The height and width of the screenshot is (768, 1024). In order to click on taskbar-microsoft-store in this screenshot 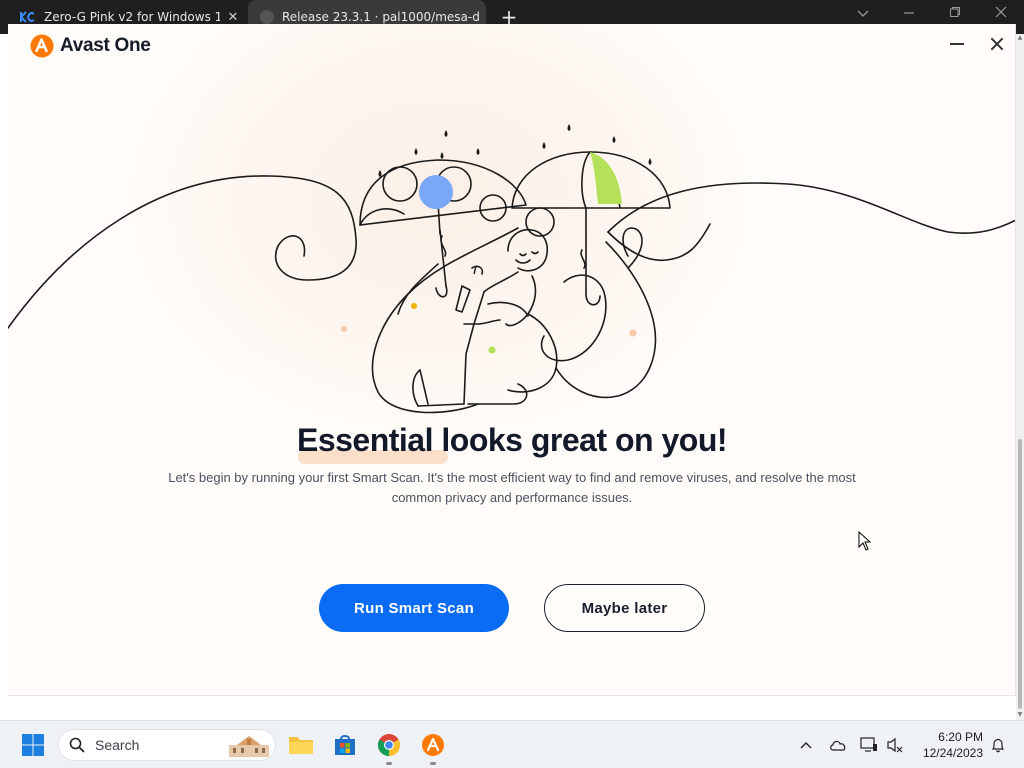, I will do `click(345, 744)`.